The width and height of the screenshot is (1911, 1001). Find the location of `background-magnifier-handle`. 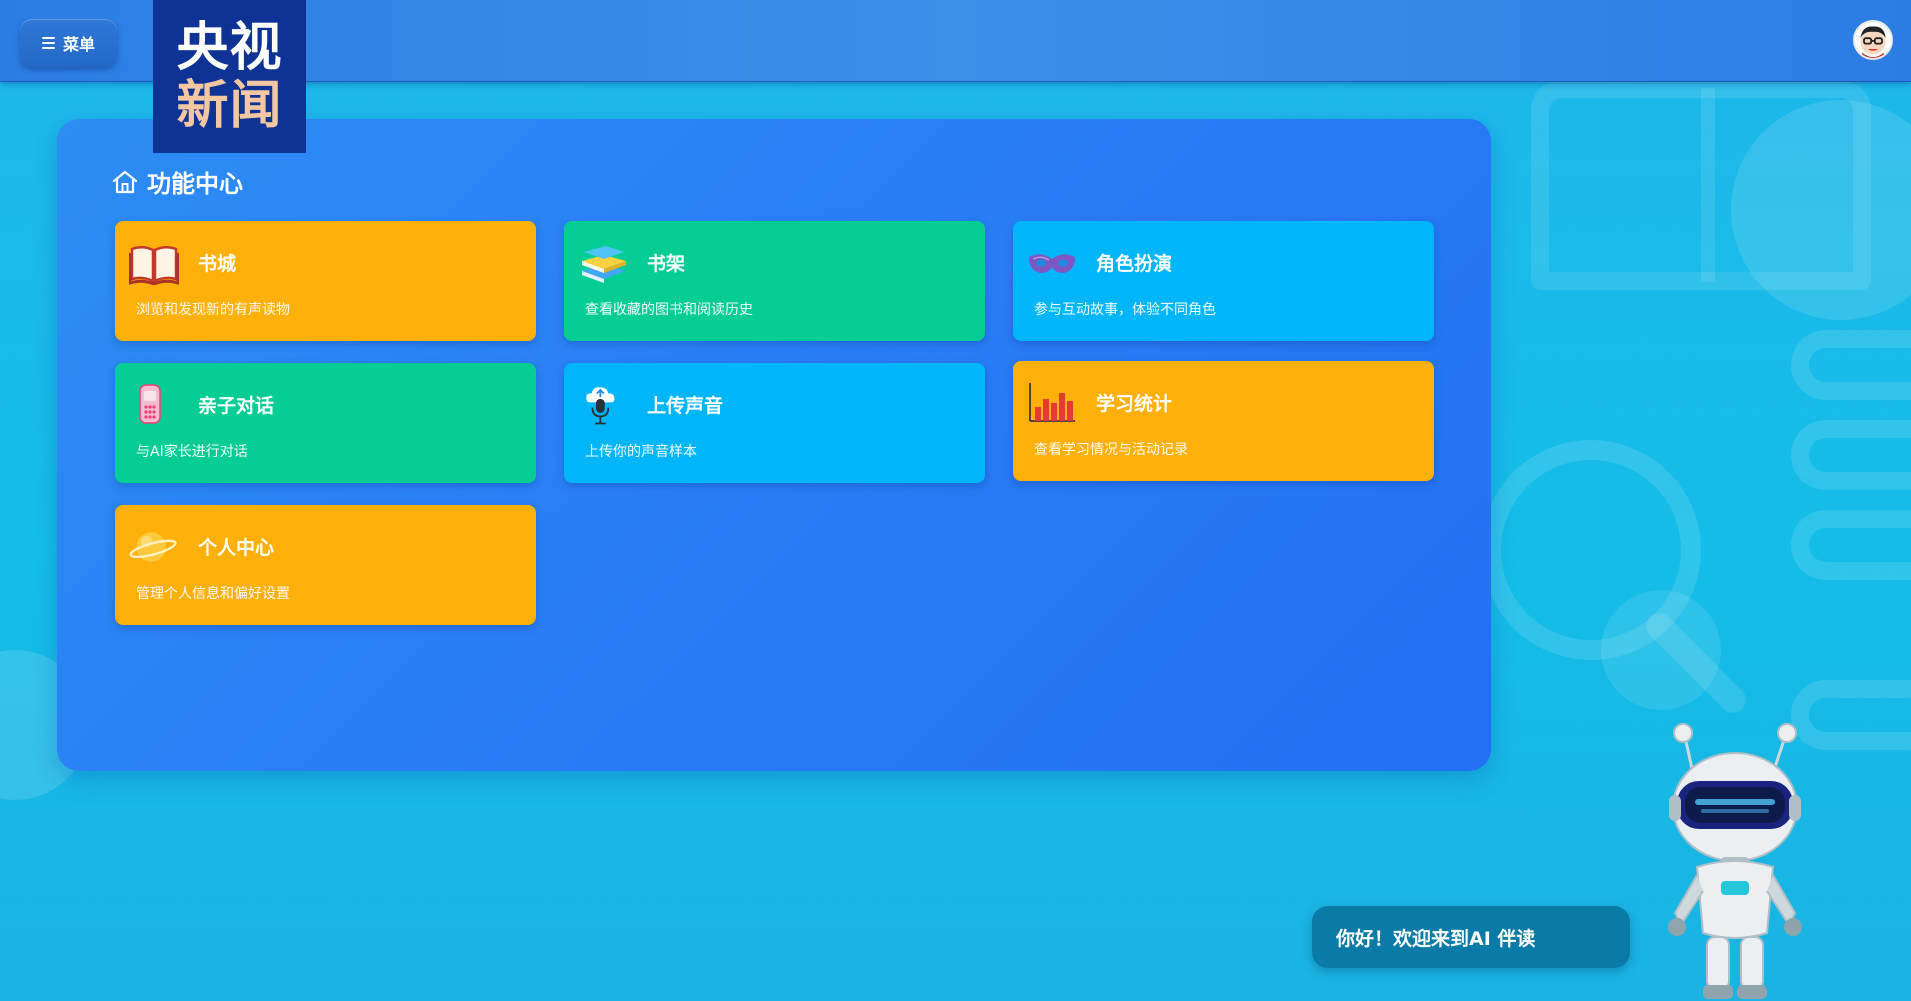

background-magnifier-handle is located at coordinates (1696, 663).